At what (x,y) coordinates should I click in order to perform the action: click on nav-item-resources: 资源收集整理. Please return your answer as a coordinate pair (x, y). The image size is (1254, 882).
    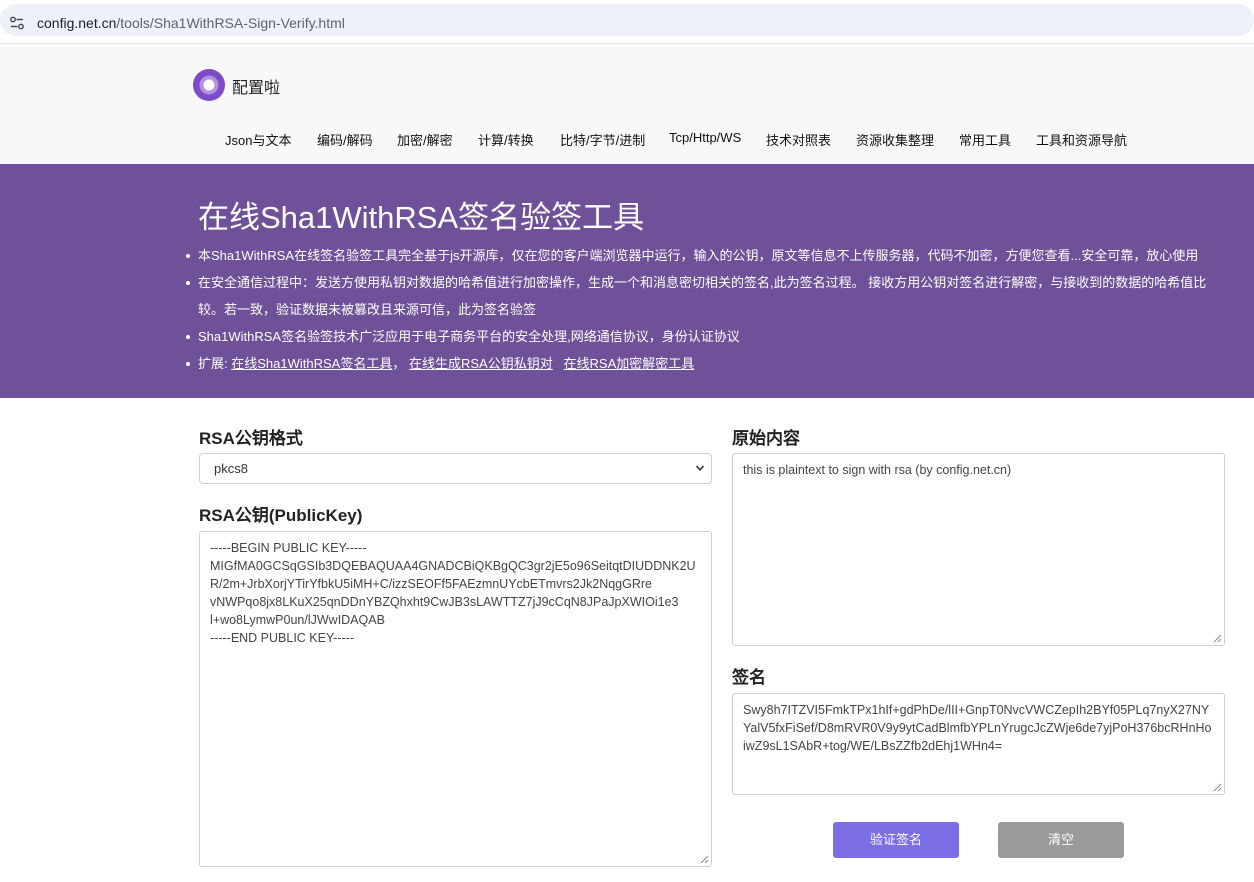
    Looking at the image, I should click on (895, 139).